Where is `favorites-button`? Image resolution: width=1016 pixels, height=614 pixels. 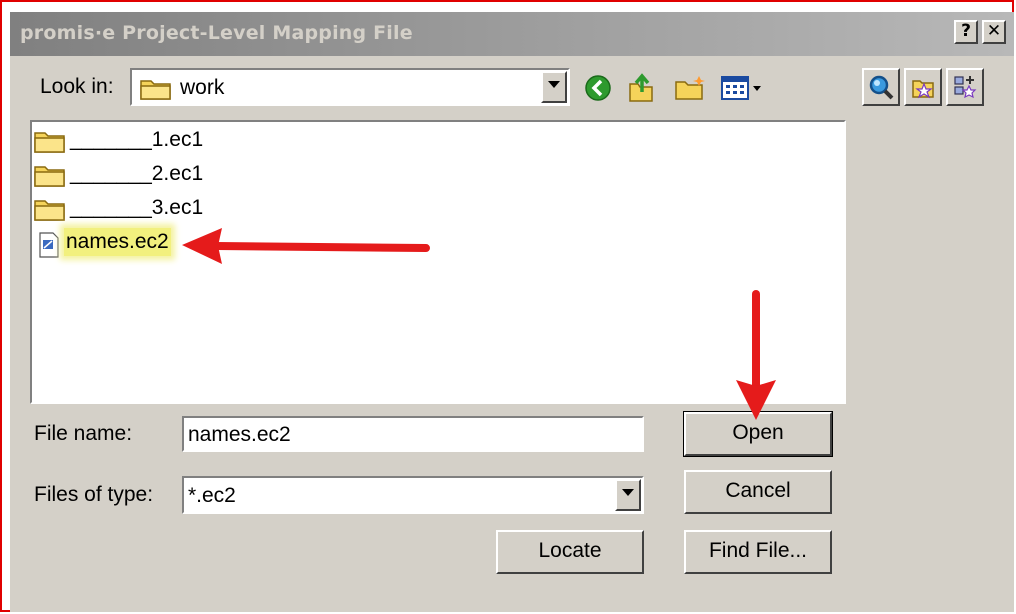 favorites-button is located at coordinates (923, 87).